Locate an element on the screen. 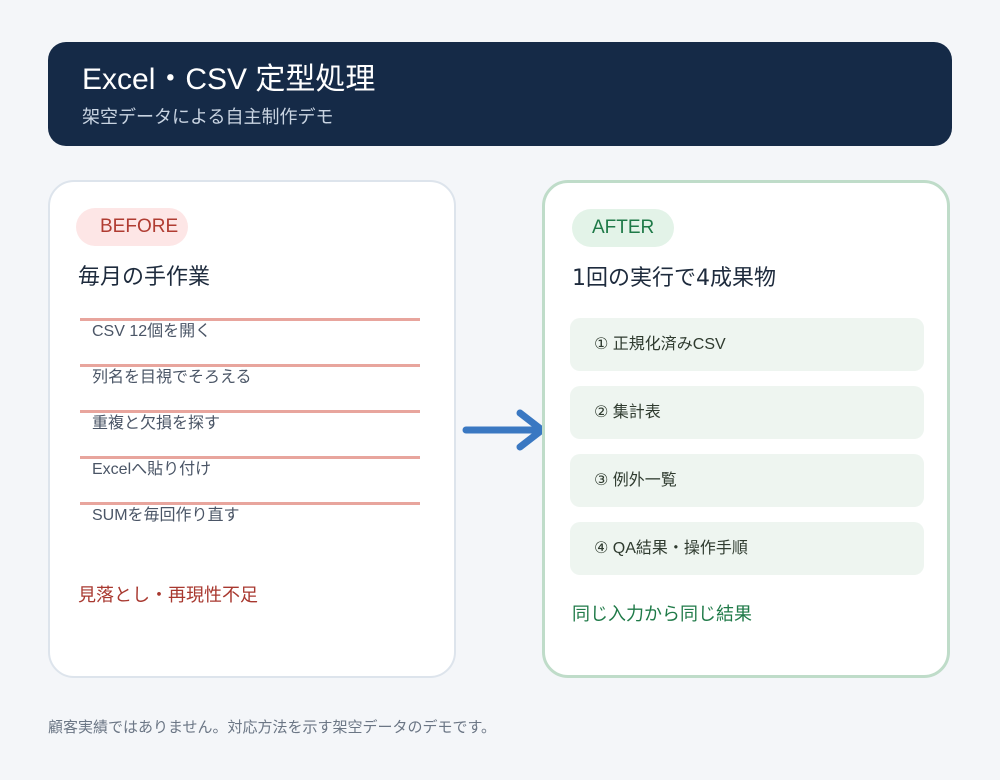  before-task-text: 列名を目視でそろえる is located at coordinates (172, 377).